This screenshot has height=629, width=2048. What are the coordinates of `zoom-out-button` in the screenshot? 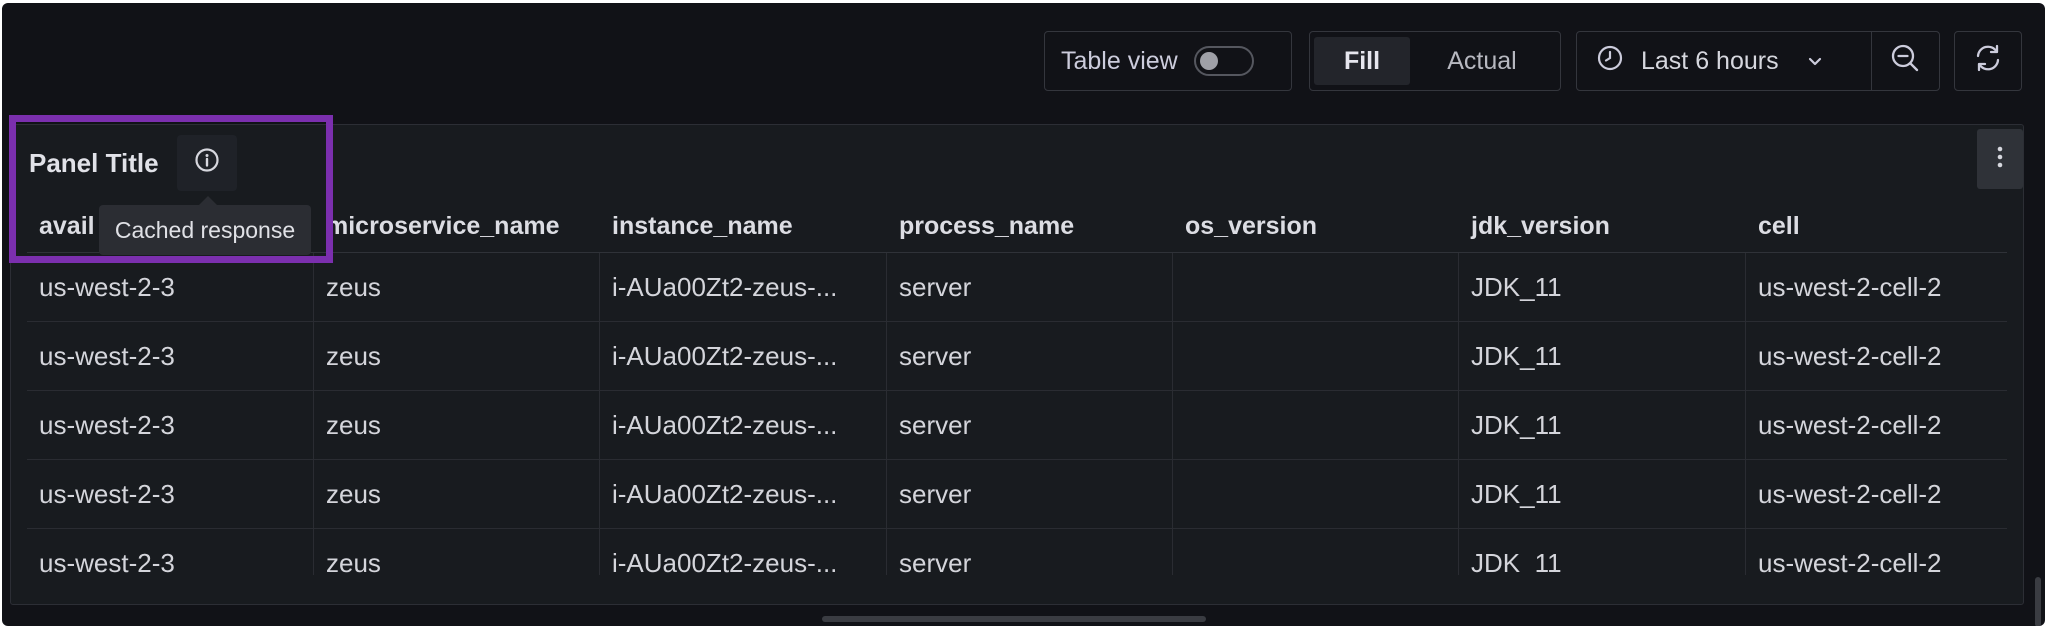 It's located at (1905, 61).